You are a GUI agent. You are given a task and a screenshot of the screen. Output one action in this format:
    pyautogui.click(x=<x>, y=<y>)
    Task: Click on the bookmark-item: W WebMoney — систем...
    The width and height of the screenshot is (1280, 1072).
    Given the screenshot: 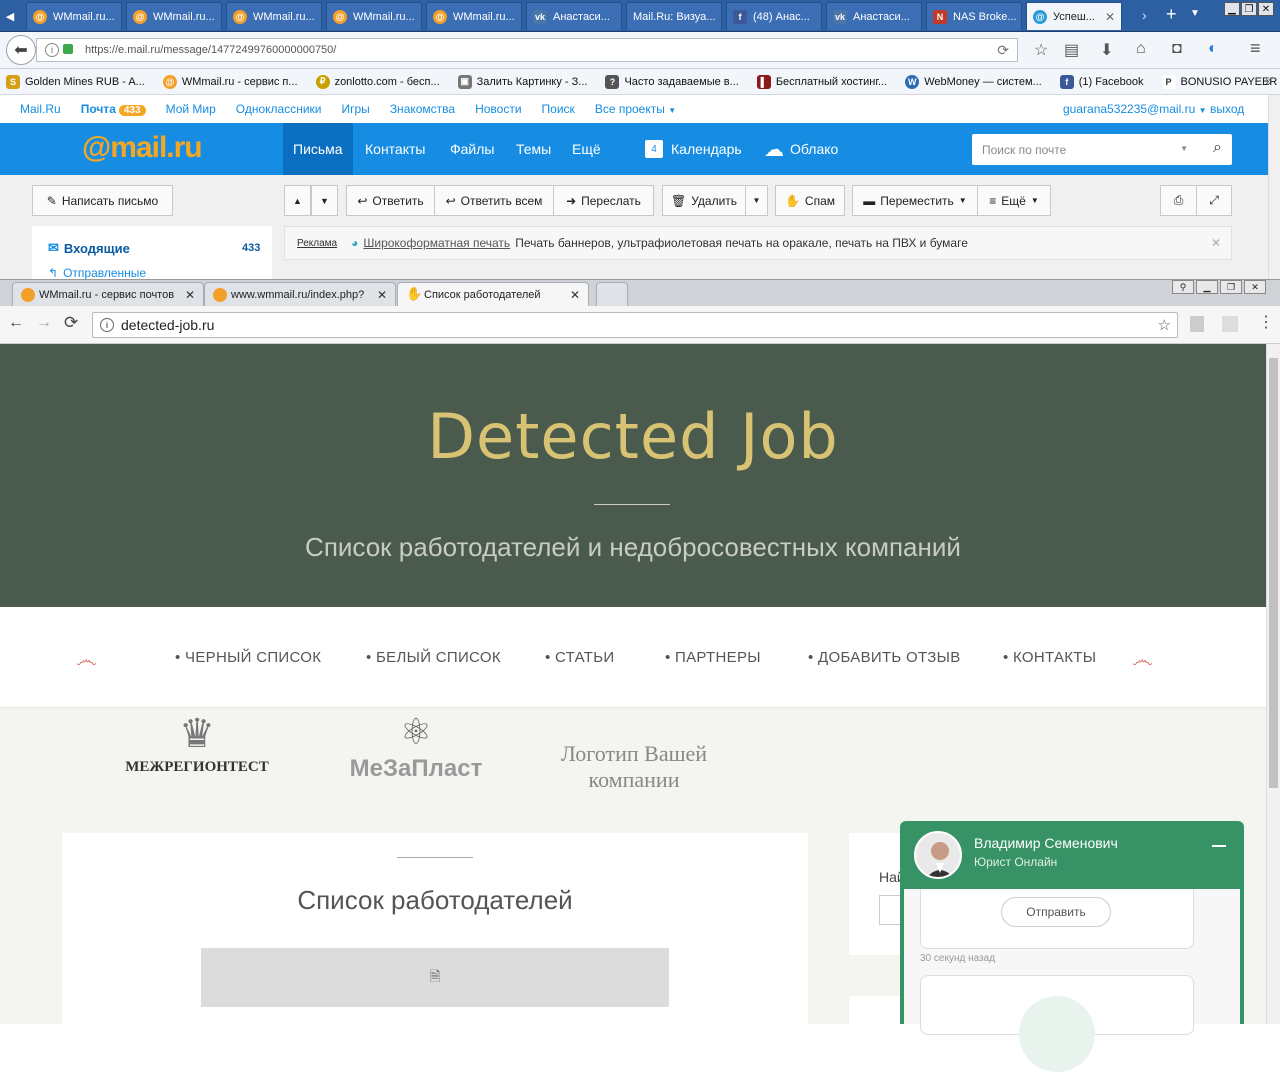 What is the action you would take?
    pyautogui.click(x=970, y=81)
    